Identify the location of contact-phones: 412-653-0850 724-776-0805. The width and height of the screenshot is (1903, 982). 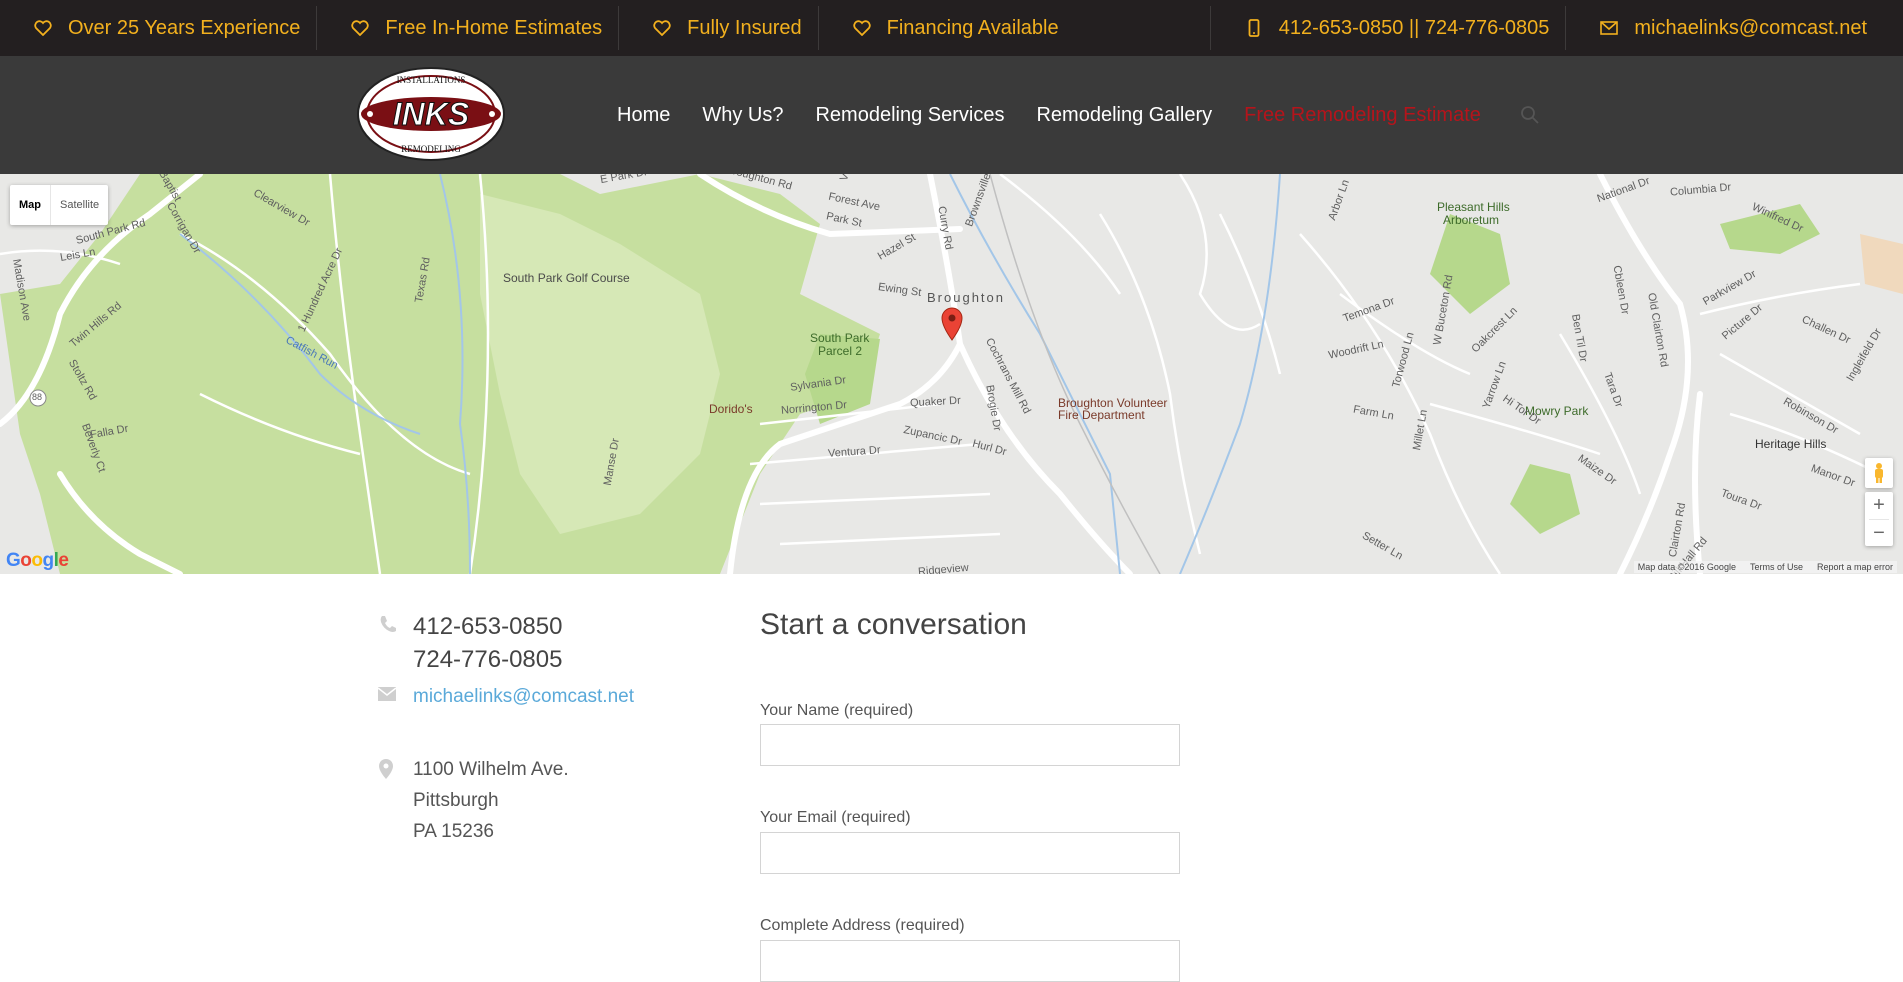
(470, 643).